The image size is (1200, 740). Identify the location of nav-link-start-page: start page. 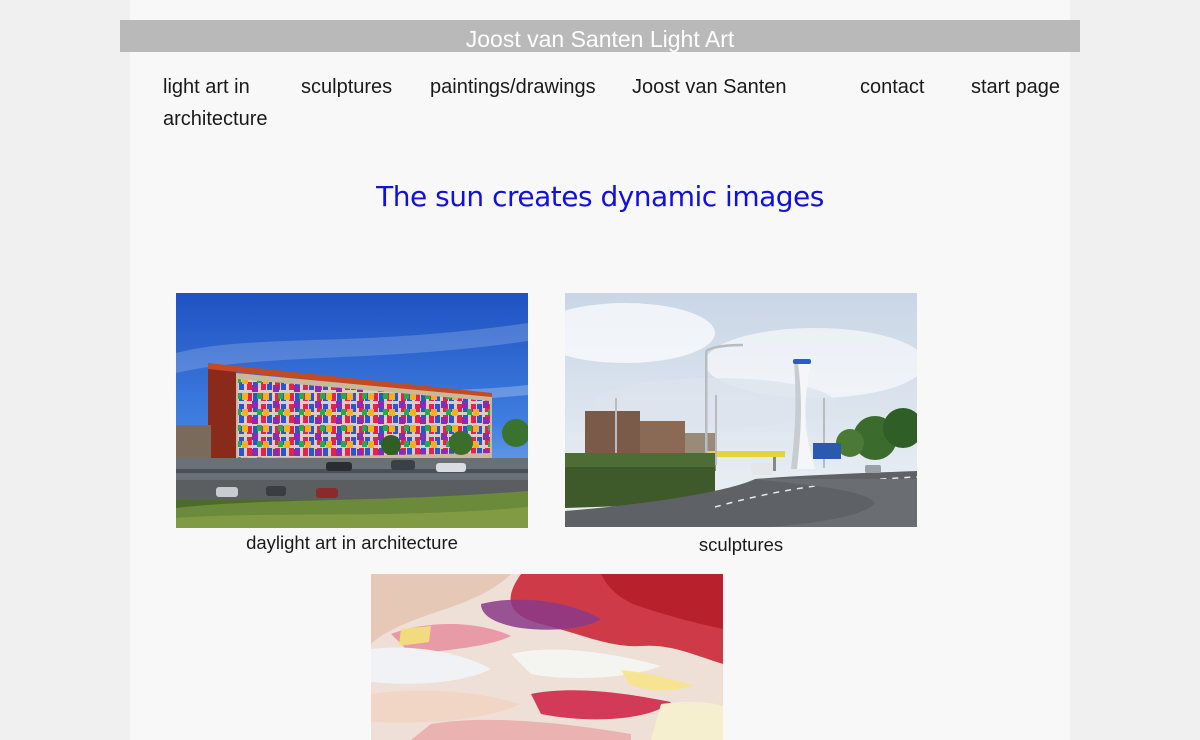
(1015, 87).